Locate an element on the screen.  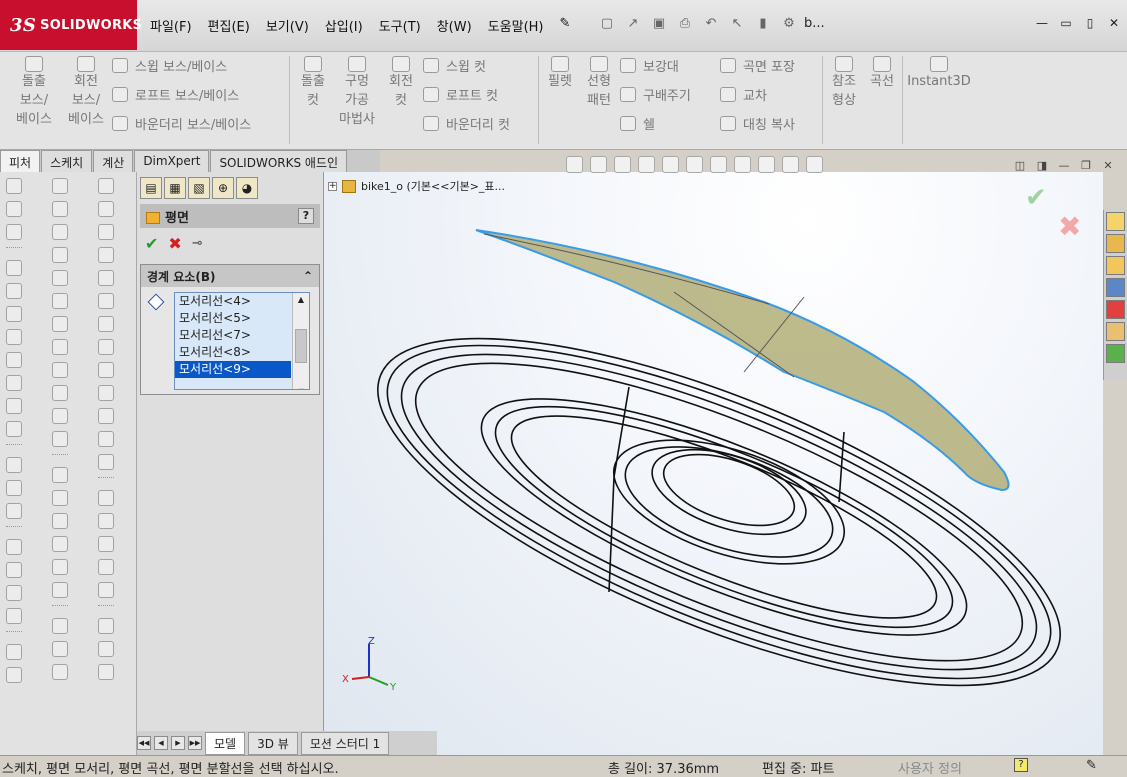
units-custom: 사용자 정의 is located at coordinates (930, 767).